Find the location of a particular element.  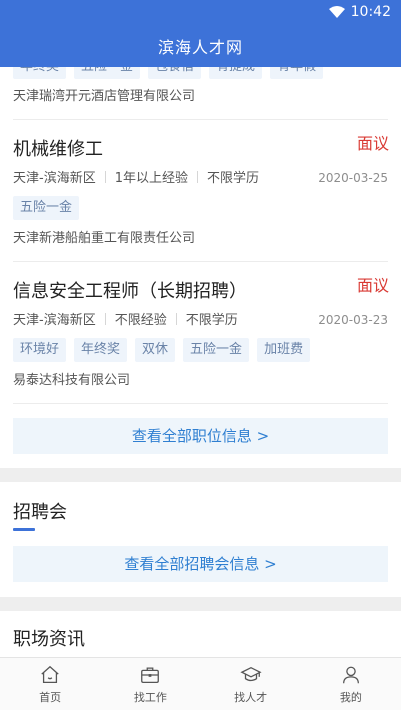

company-name: 天津瑞湾开元酒店管理有限公司 is located at coordinates (104, 94).